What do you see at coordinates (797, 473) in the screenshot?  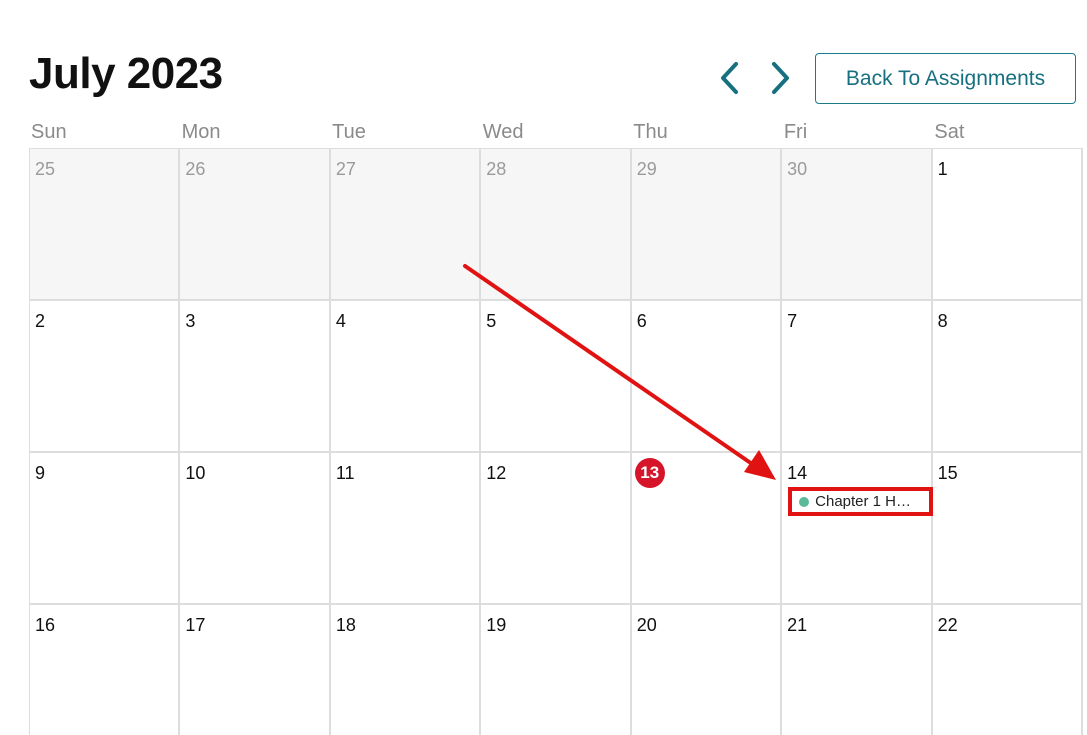 I see `day-number: 14` at bounding box center [797, 473].